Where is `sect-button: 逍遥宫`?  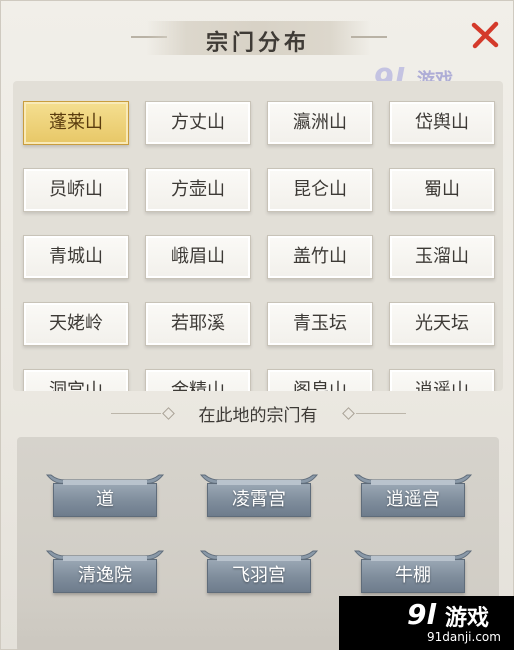
sect-button: 逍遥宫 is located at coordinates (413, 498).